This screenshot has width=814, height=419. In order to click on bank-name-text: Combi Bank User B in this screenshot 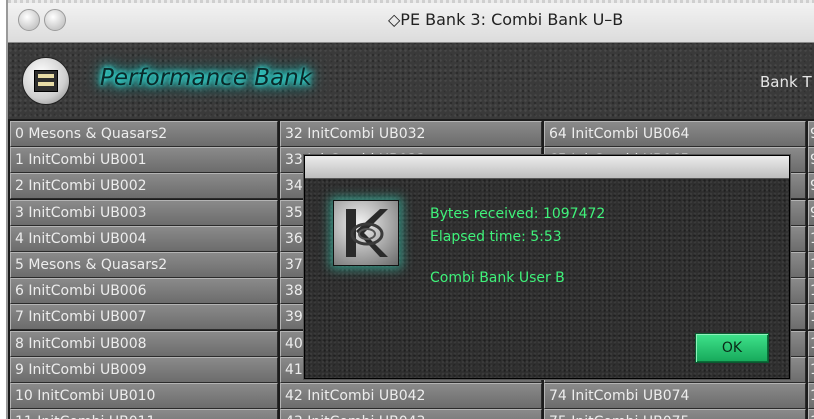, I will do `click(497, 278)`.